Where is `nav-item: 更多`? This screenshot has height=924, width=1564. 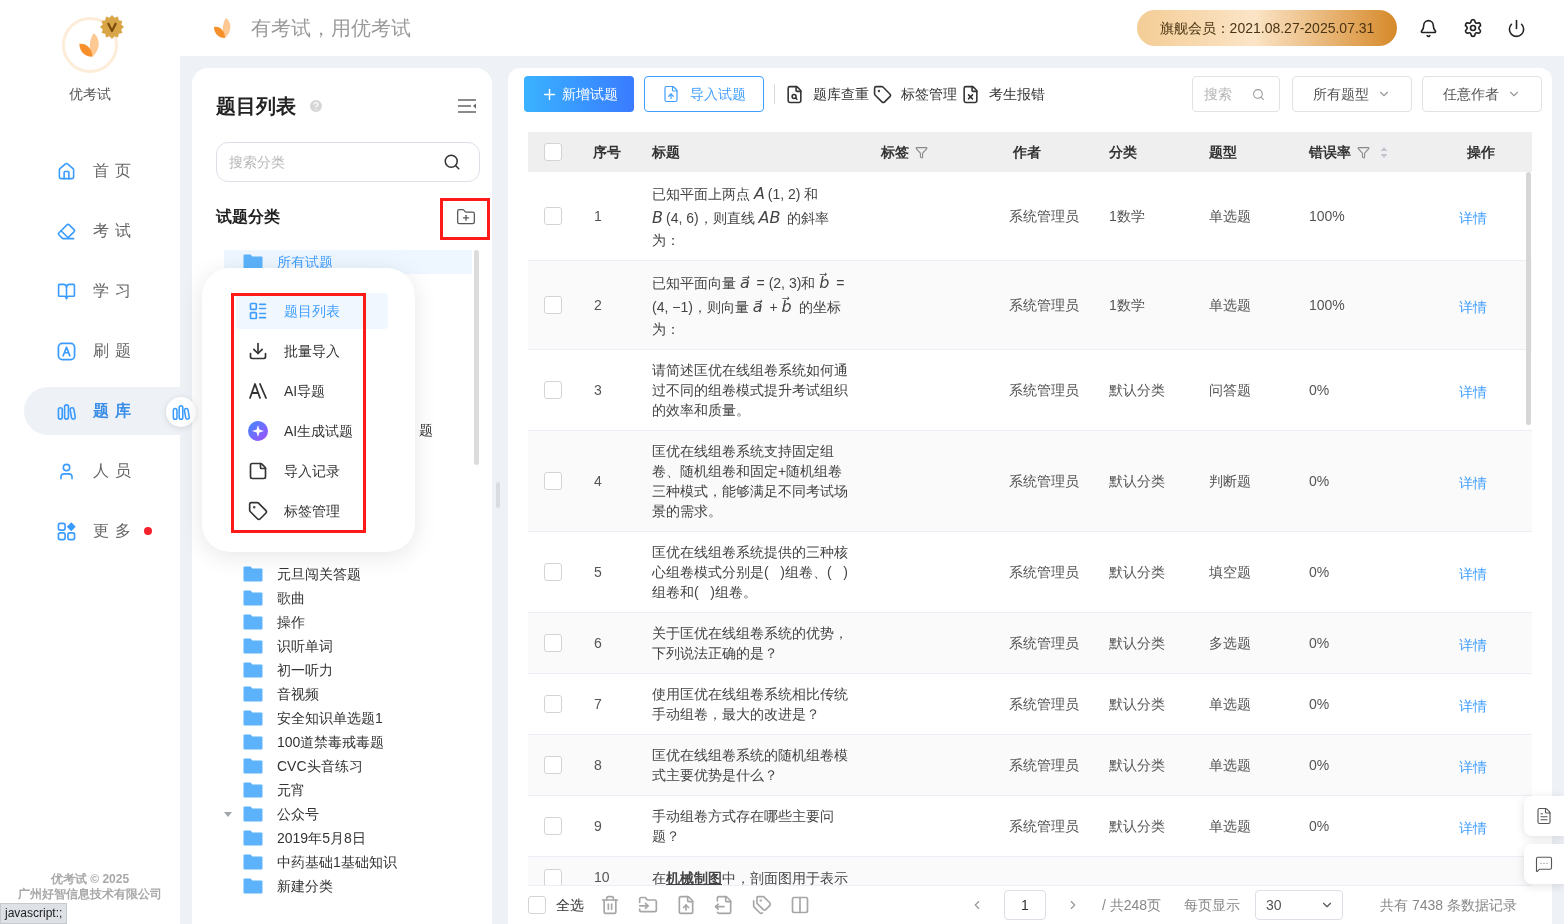 nav-item: 更多 is located at coordinates (102, 531).